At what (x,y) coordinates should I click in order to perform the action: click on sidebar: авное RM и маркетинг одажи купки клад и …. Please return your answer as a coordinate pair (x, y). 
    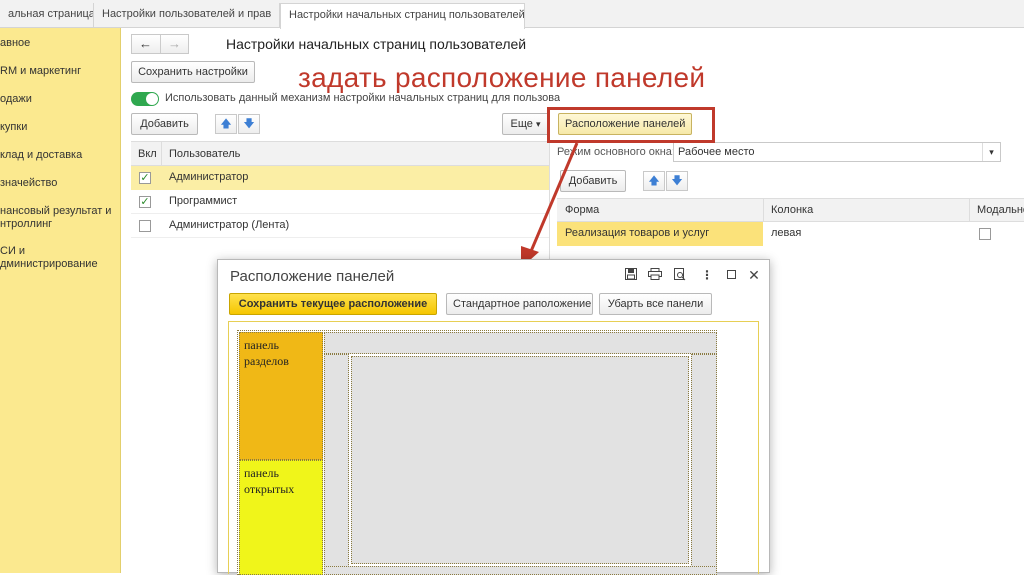
    Looking at the image, I should click on (60, 300).